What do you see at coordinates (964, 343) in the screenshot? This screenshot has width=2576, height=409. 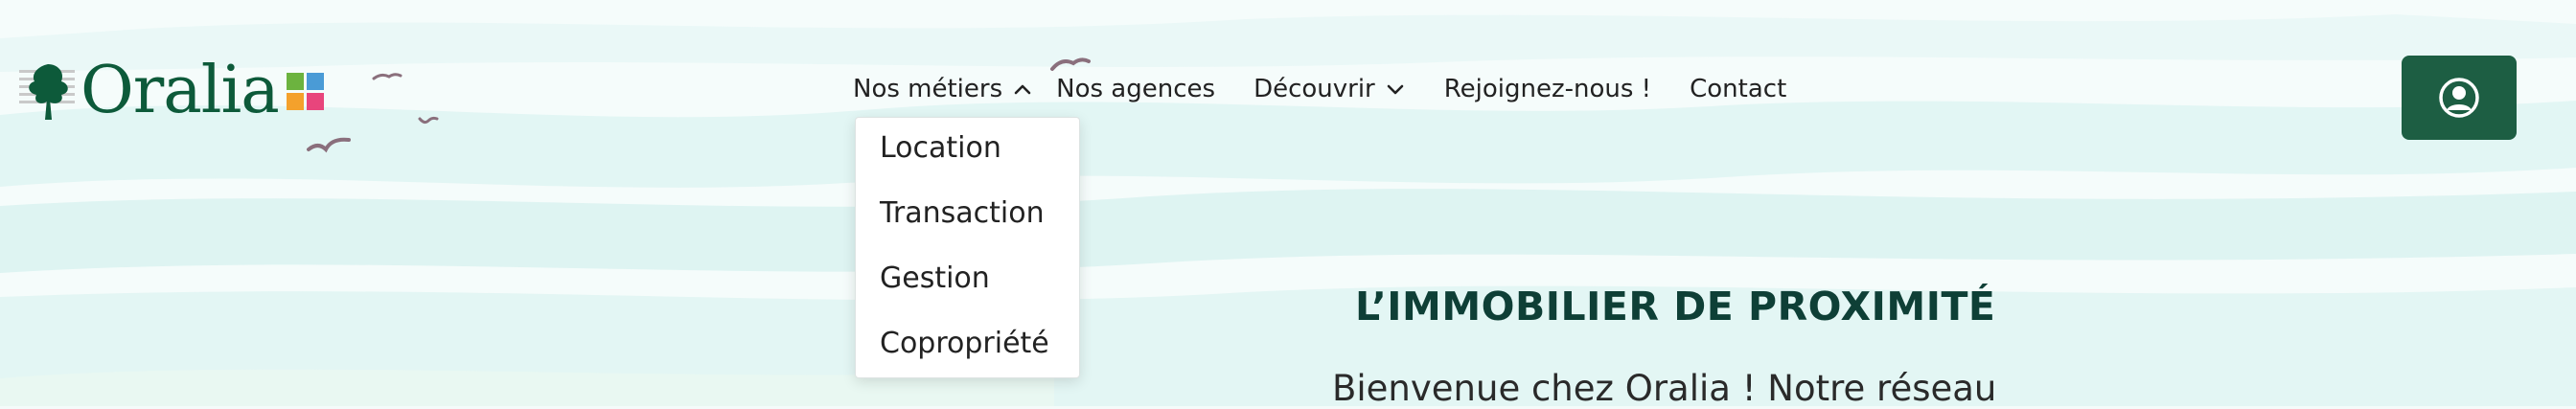 I see `dropdown-item-copropriete: Copropriété` at bounding box center [964, 343].